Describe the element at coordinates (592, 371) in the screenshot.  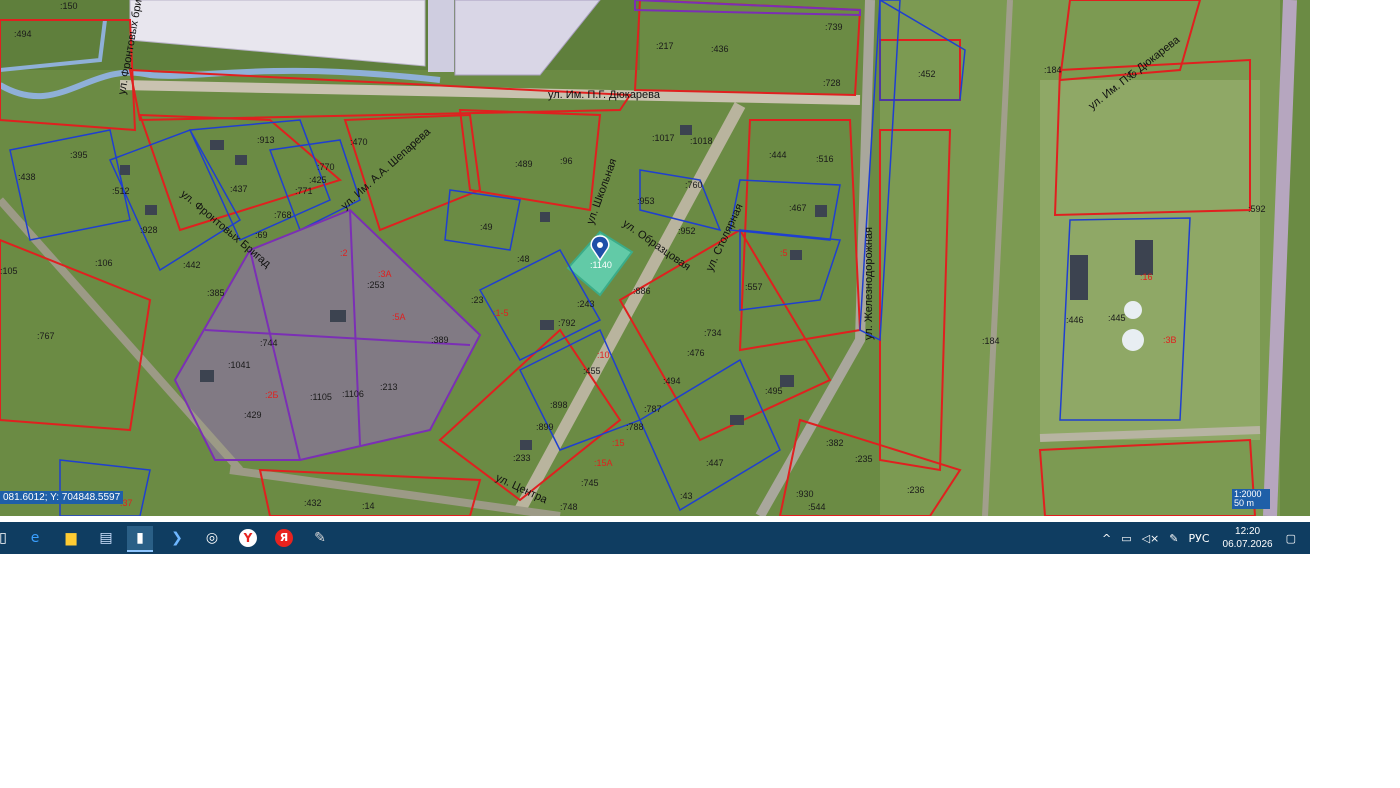
I see `parcel-label: :455` at that location.